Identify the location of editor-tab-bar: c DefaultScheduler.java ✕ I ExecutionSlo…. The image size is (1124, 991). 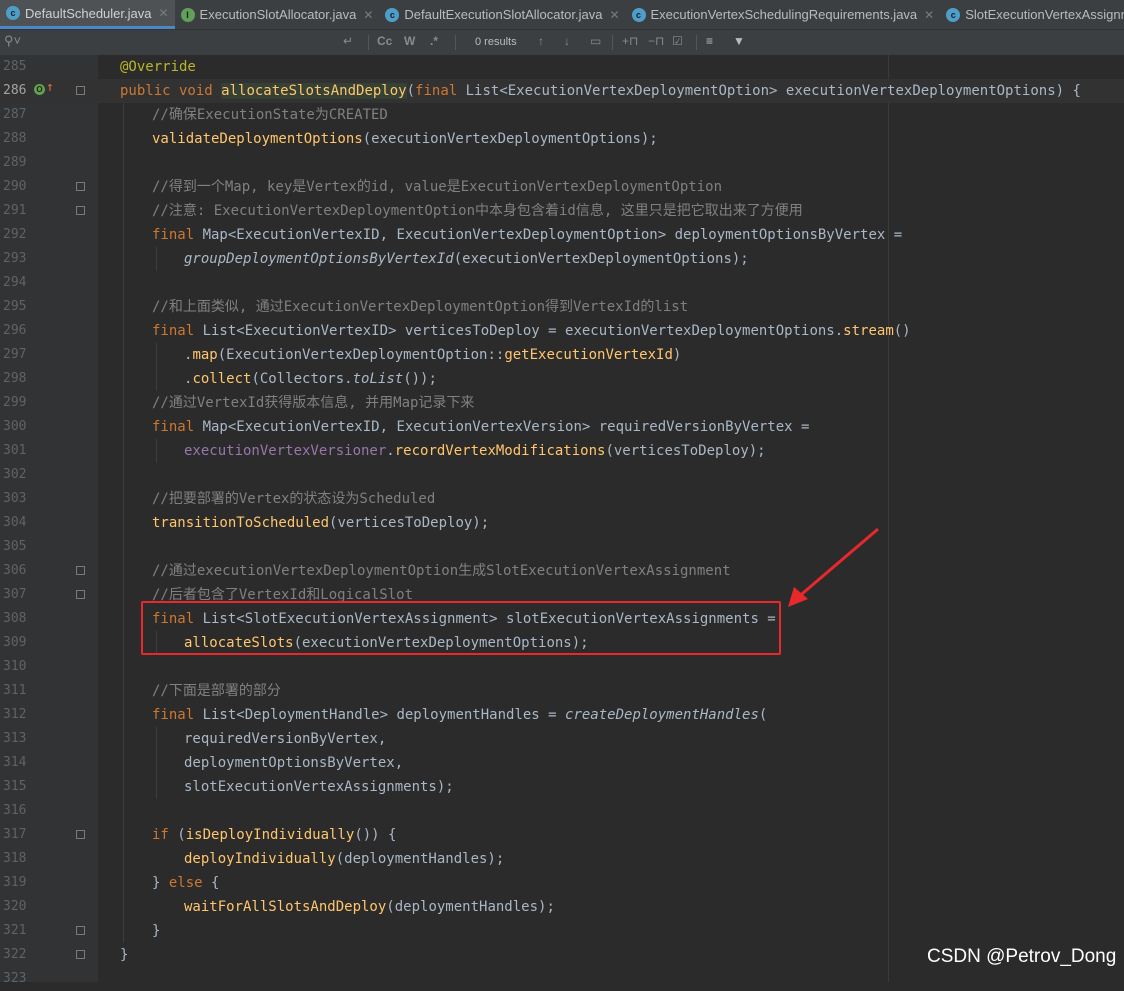
(562, 15).